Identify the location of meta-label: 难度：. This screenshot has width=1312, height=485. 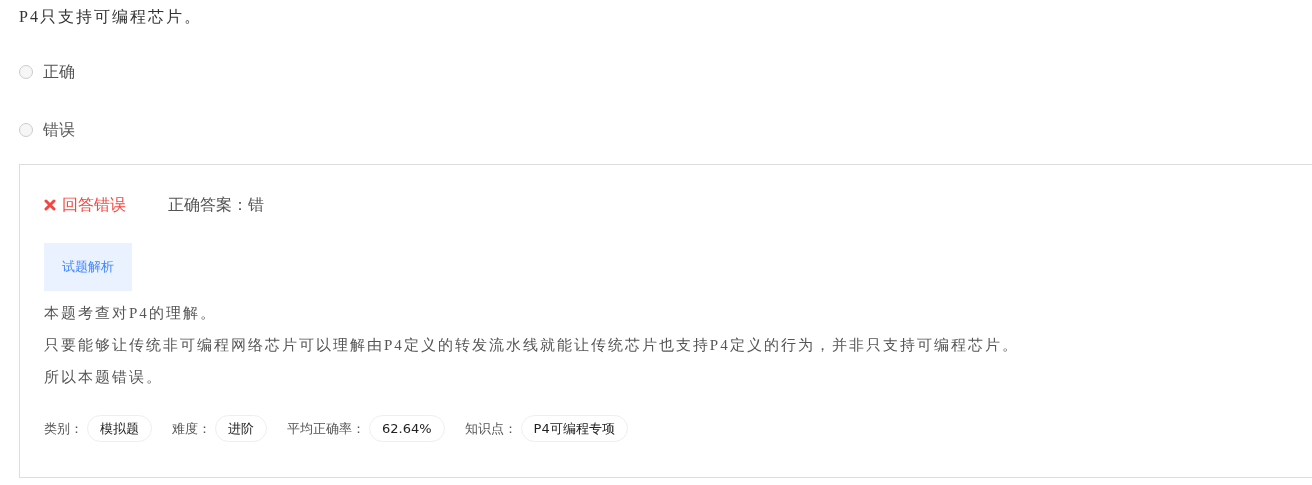
(191, 428).